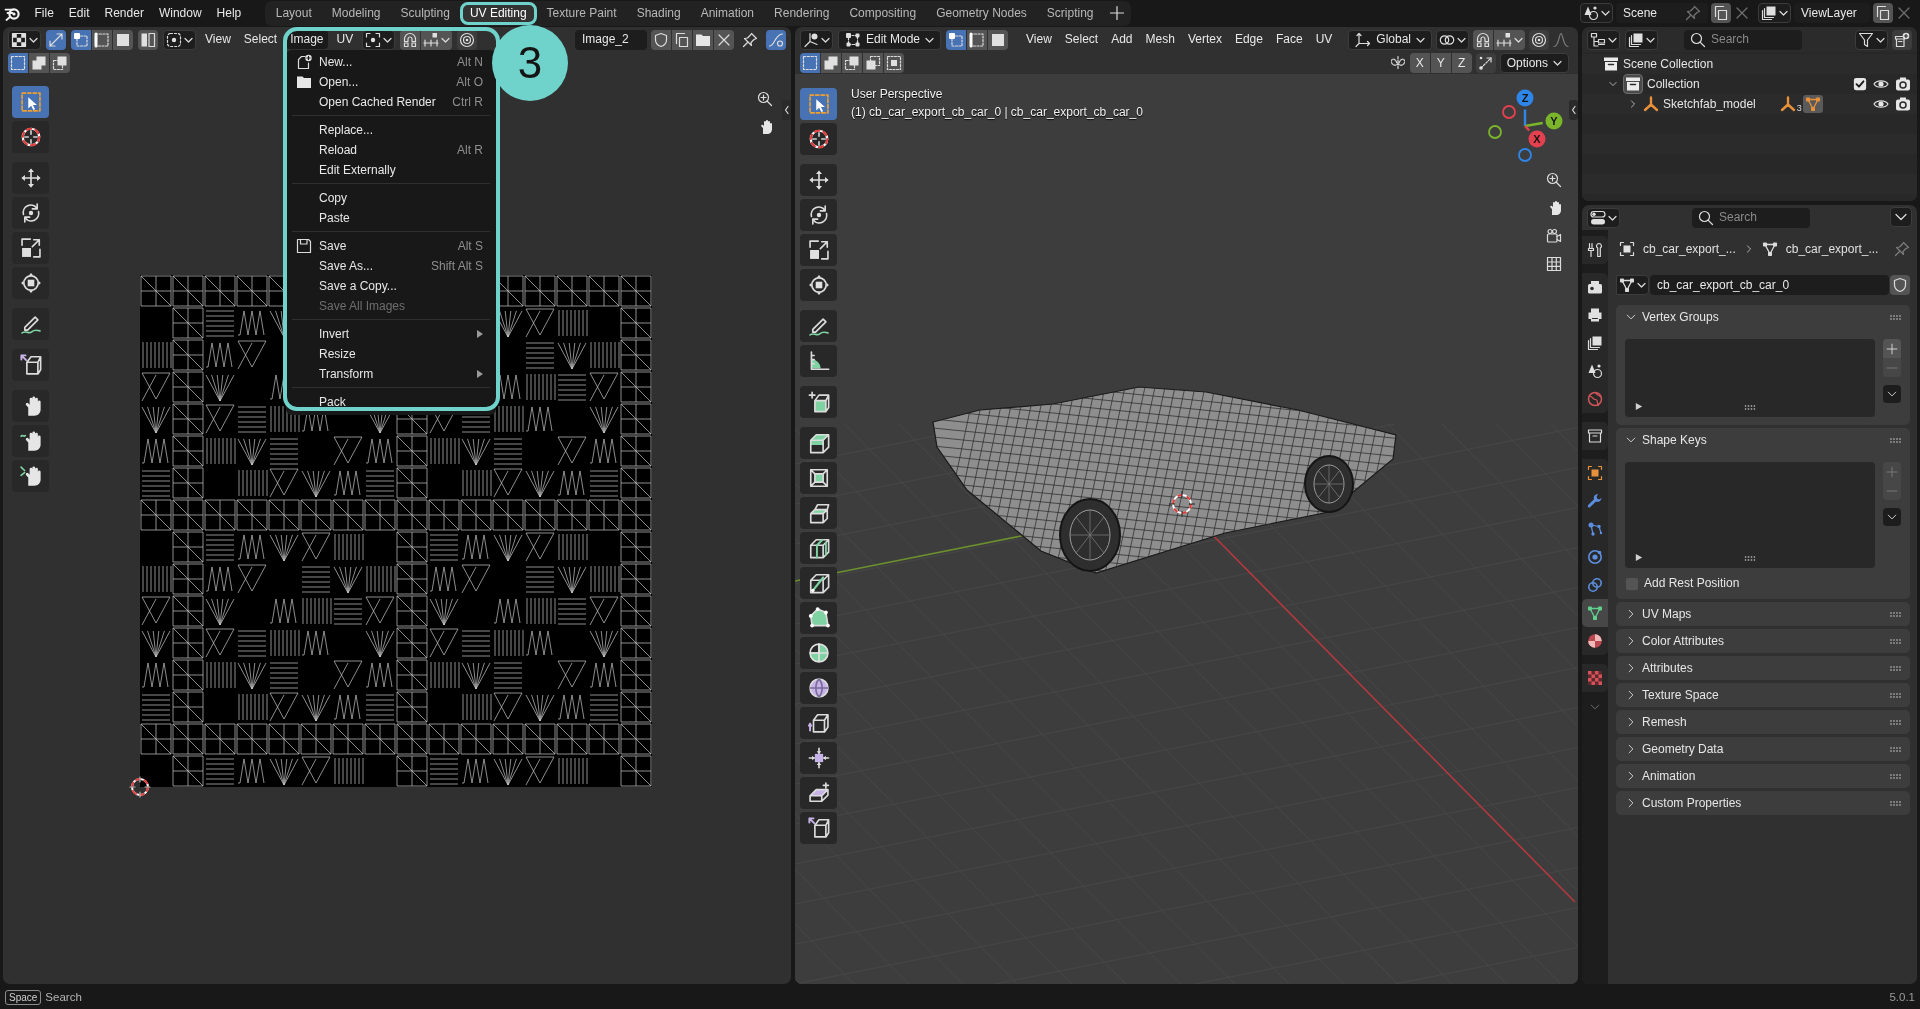 Image resolution: width=1920 pixels, height=1009 pixels. I want to click on search-input: Search, so click(1753, 39).